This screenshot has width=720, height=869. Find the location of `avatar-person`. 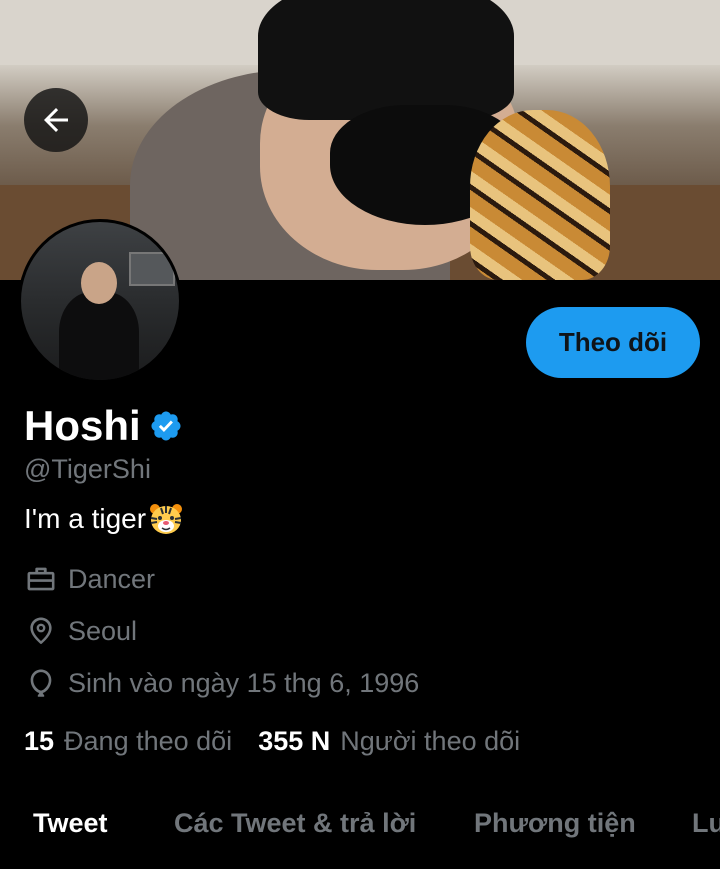

avatar-person is located at coordinates (99, 336).